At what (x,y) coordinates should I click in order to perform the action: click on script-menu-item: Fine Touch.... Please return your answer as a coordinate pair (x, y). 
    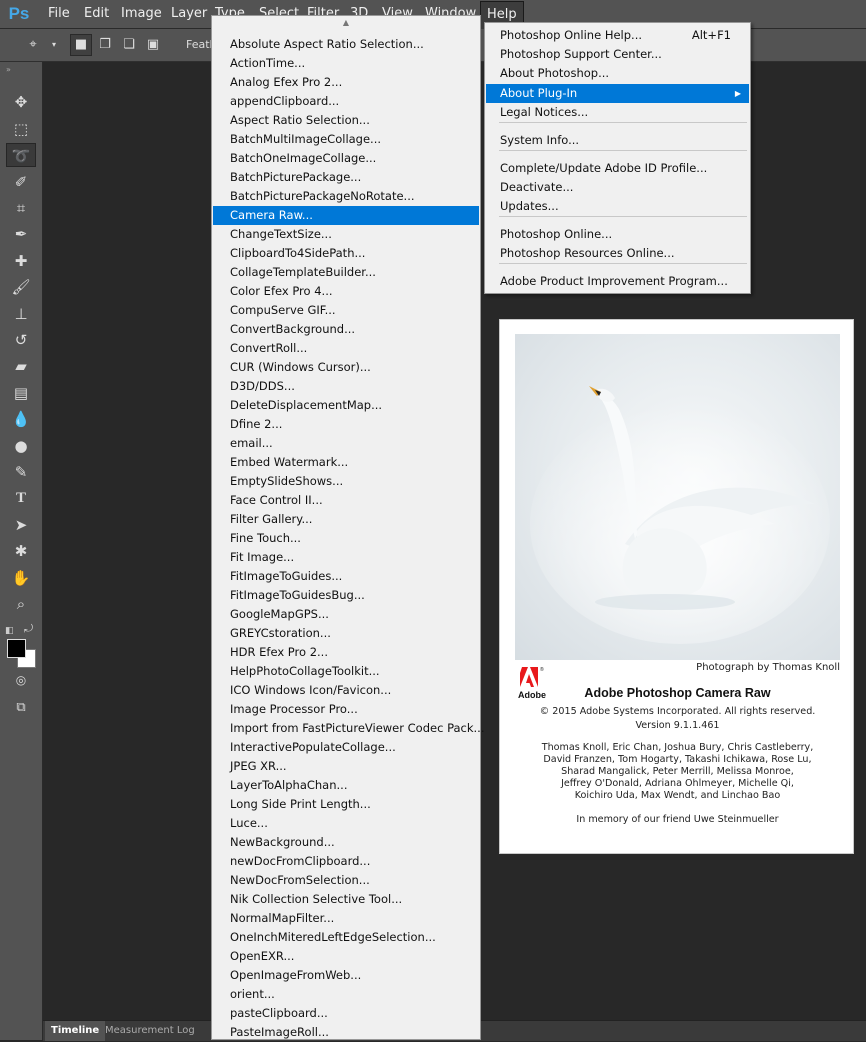
    Looking at the image, I should click on (346, 538).